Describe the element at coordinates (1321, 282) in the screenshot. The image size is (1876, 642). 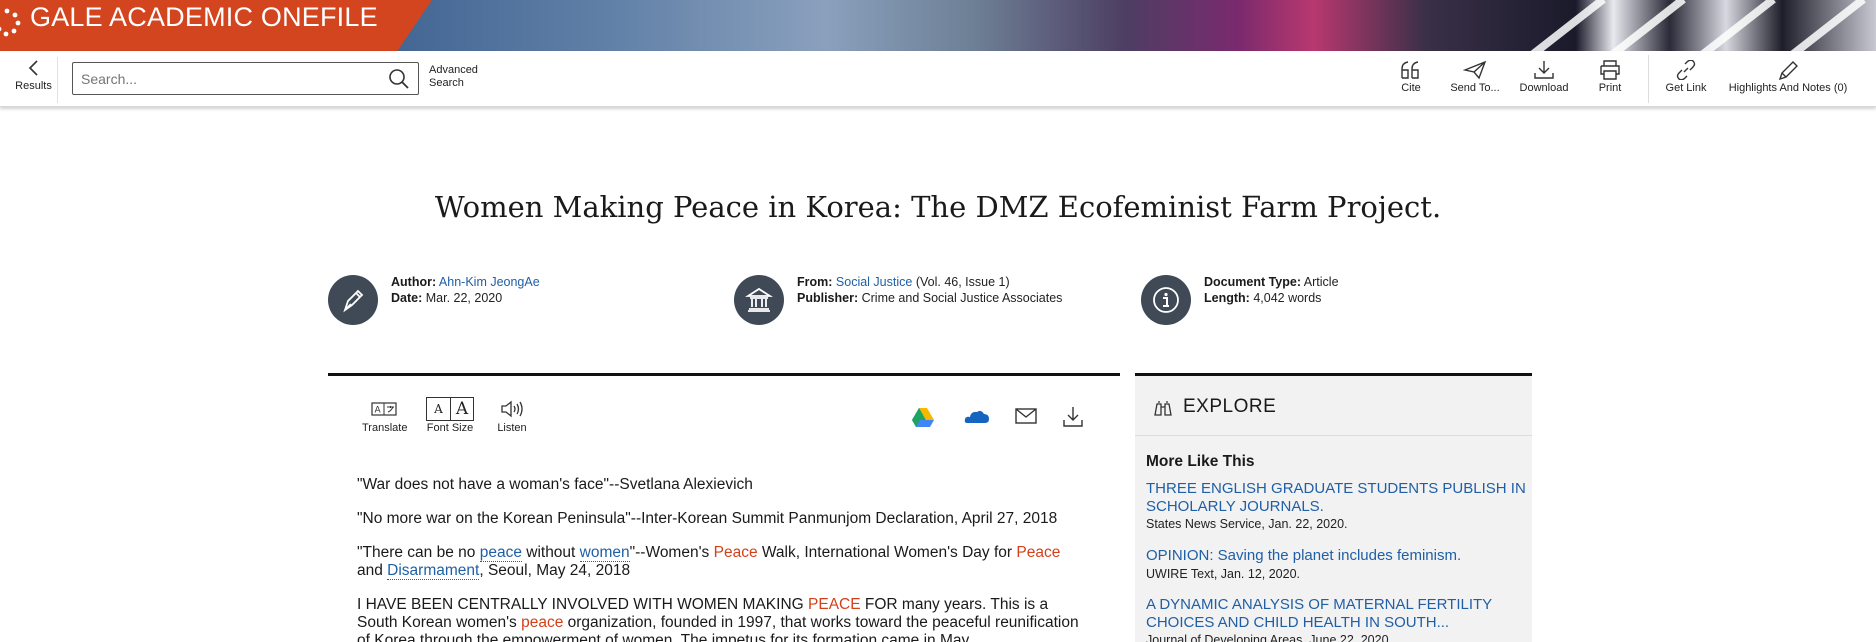
I see `doctype-value: Article` at that location.